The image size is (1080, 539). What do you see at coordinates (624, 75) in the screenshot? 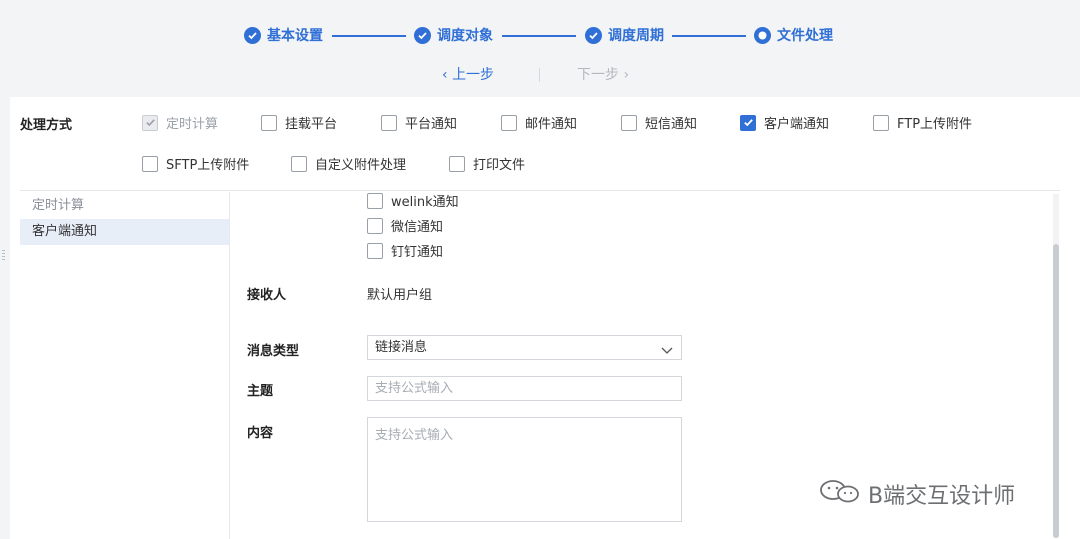
I see `chevron-right-icon: ›` at bounding box center [624, 75].